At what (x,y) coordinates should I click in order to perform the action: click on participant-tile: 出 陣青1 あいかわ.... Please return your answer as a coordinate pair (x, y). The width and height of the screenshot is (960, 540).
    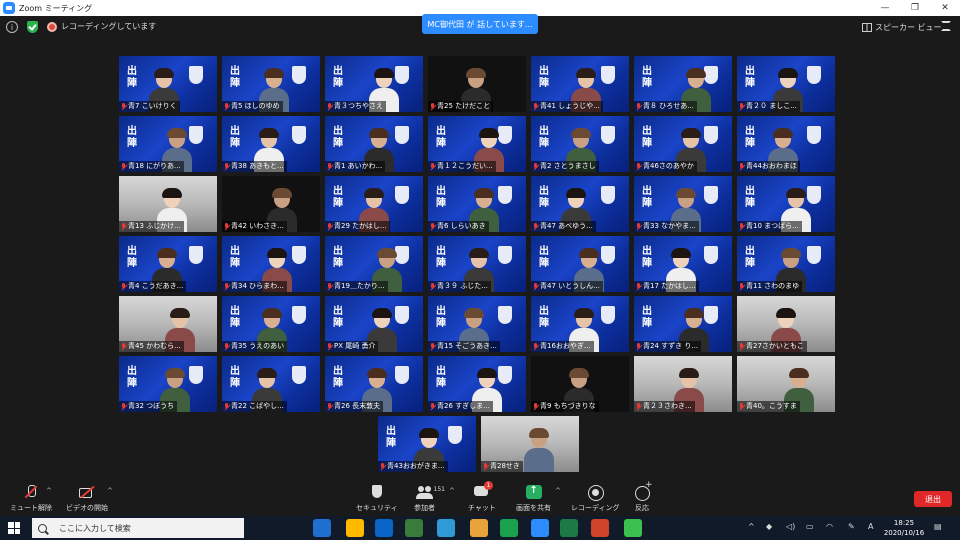
    Looking at the image, I should click on (374, 144).